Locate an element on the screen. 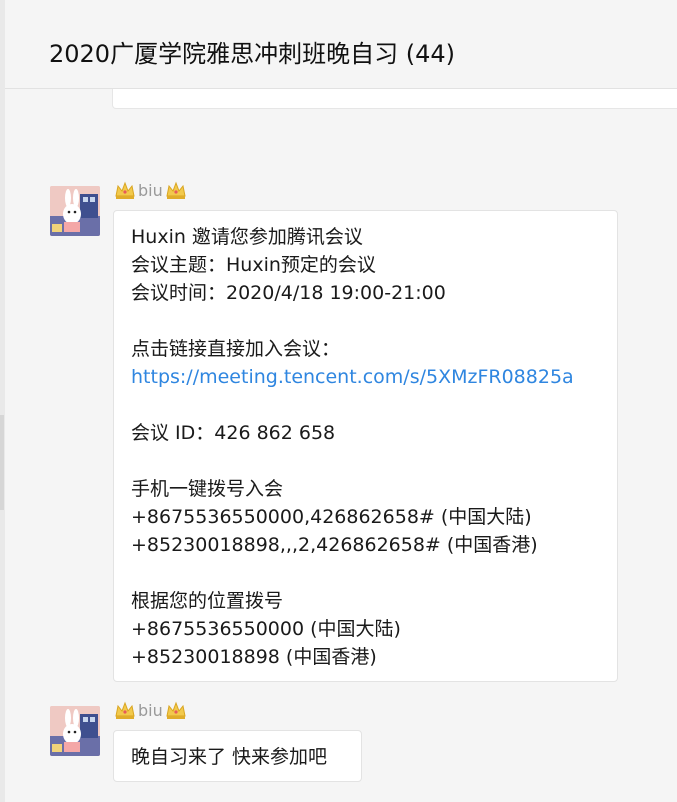  message-line: +85230018898 (中国香港) is located at coordinates (254, 657).